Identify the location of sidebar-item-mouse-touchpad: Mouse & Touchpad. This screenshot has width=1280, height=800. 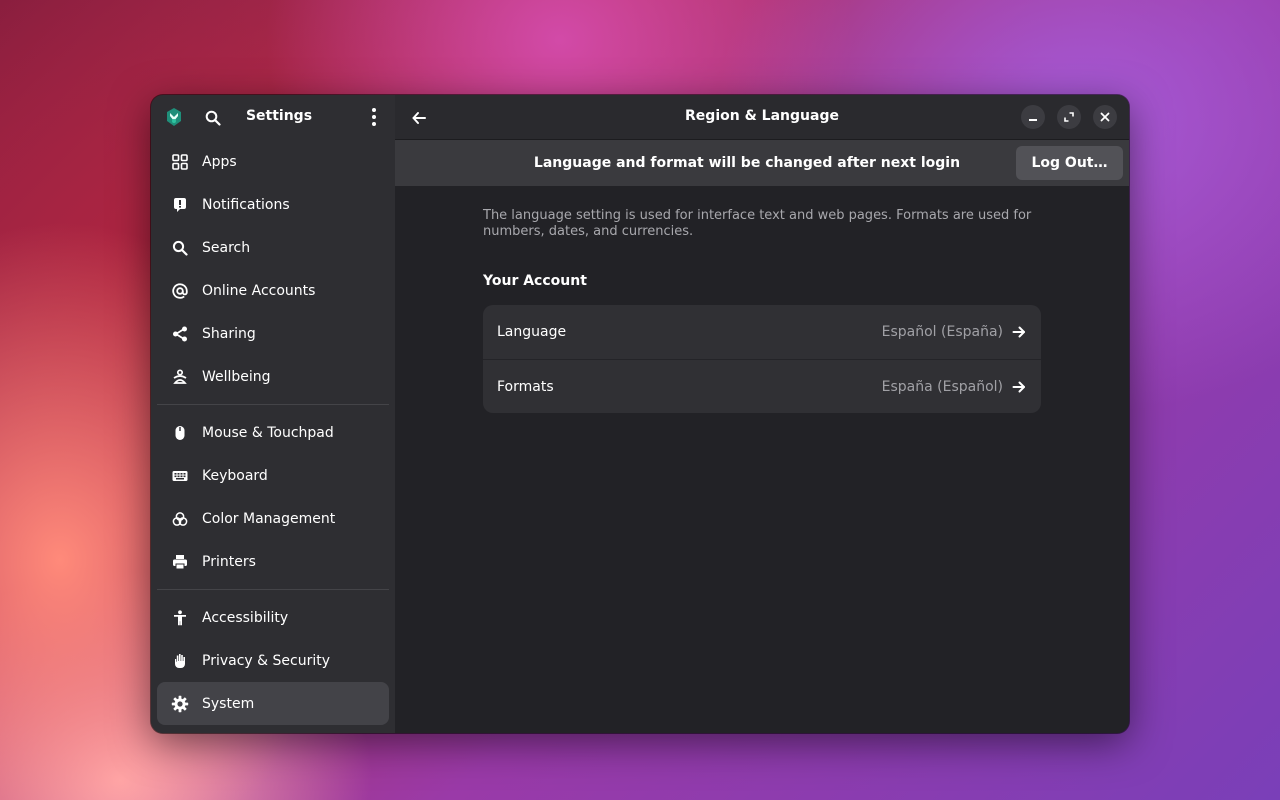
(273, 432).